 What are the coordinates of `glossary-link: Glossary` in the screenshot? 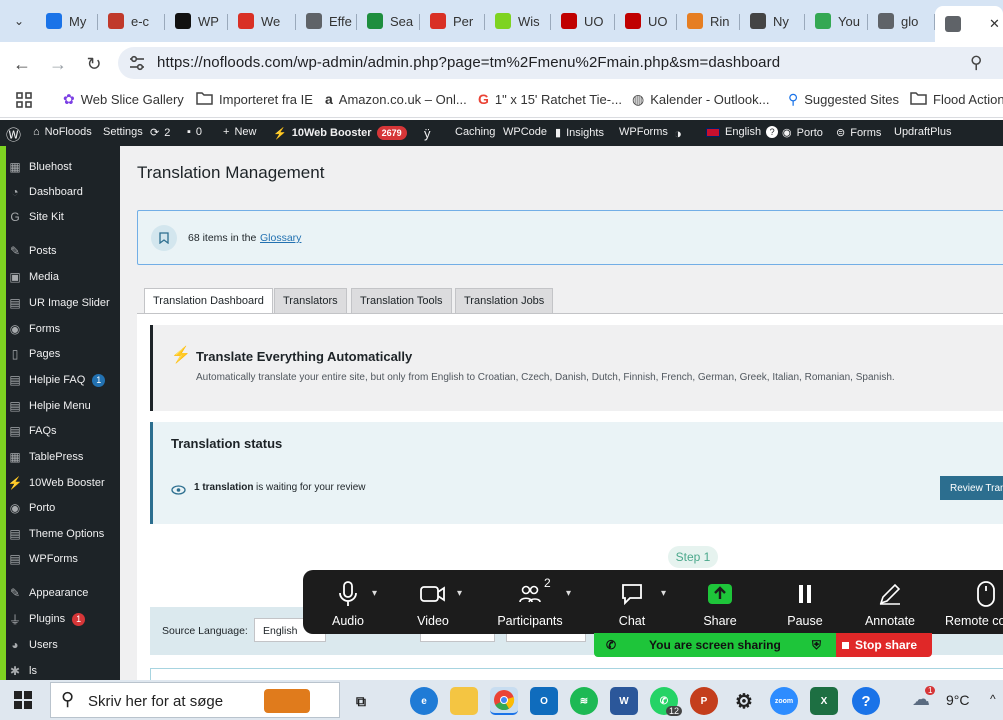 It's located at (280, 238).